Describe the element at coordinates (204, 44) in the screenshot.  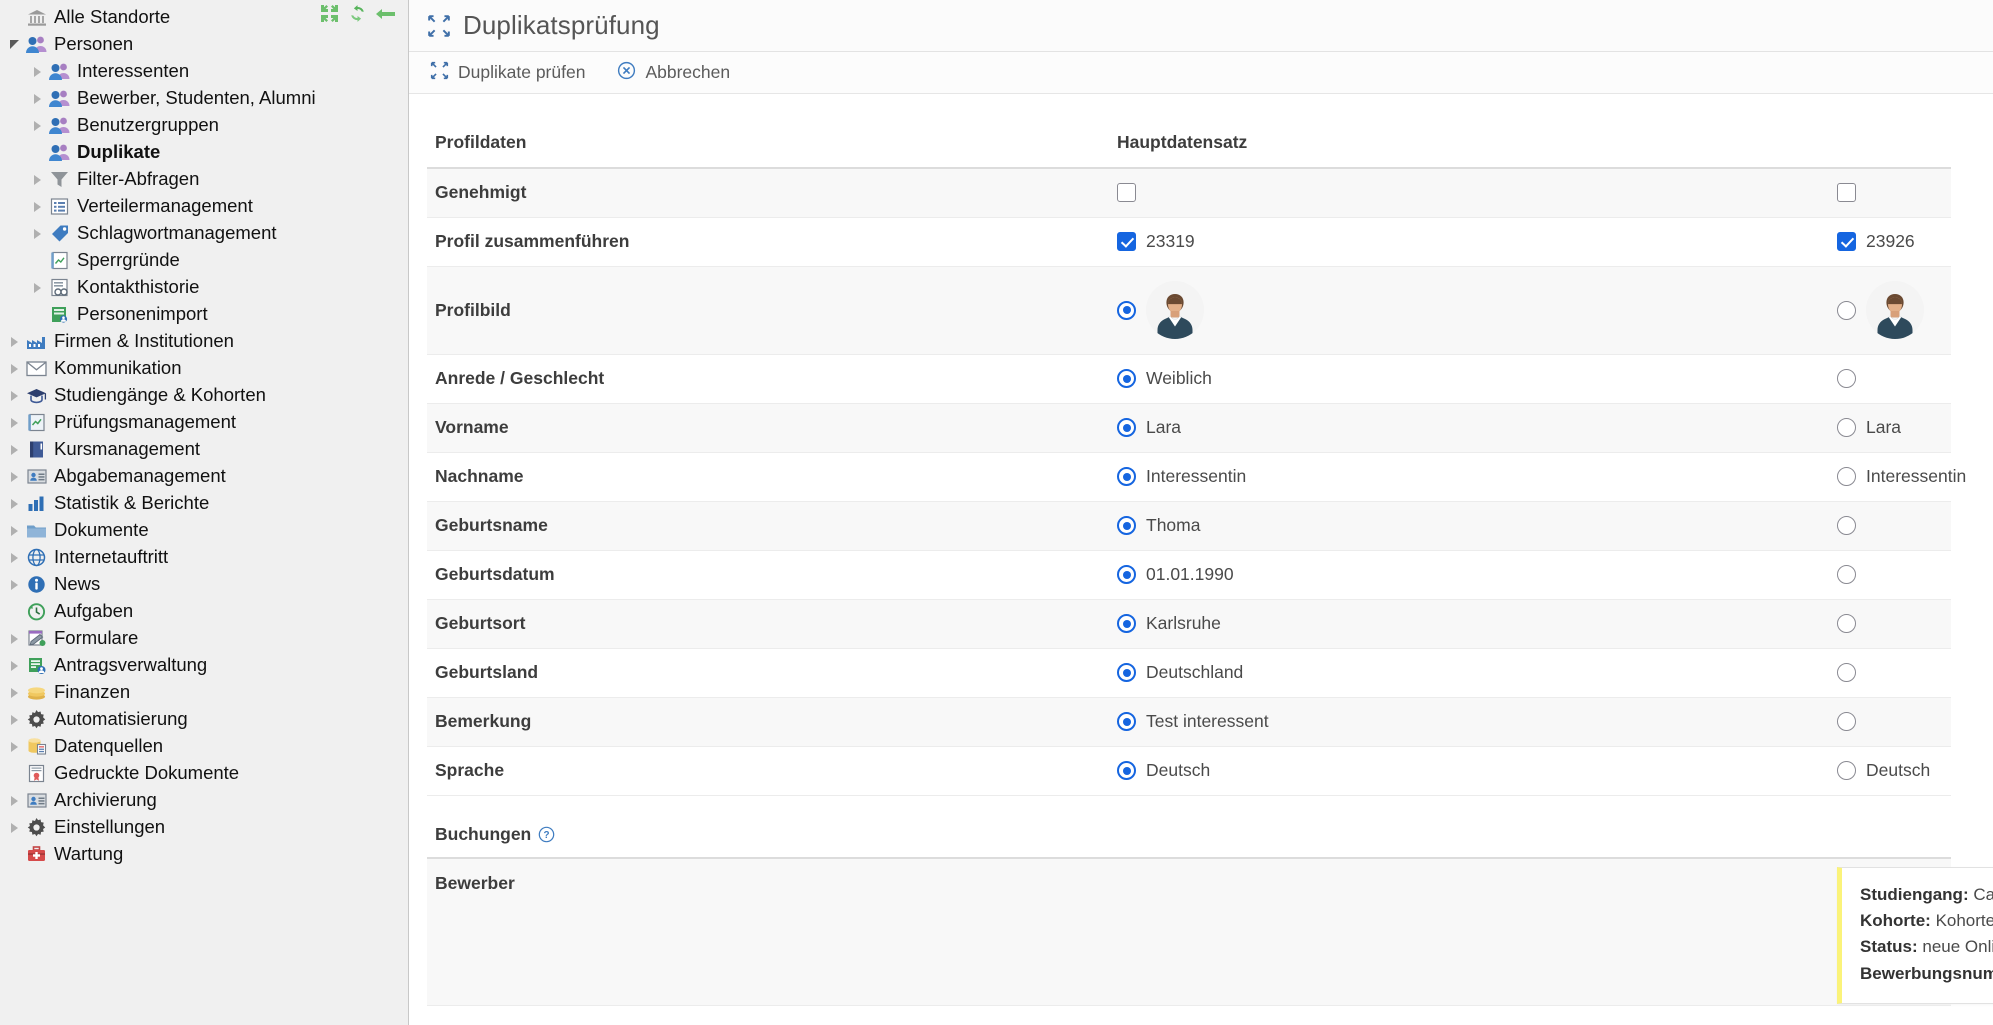
I see `sidebar-item-personen: Personen` at that location.